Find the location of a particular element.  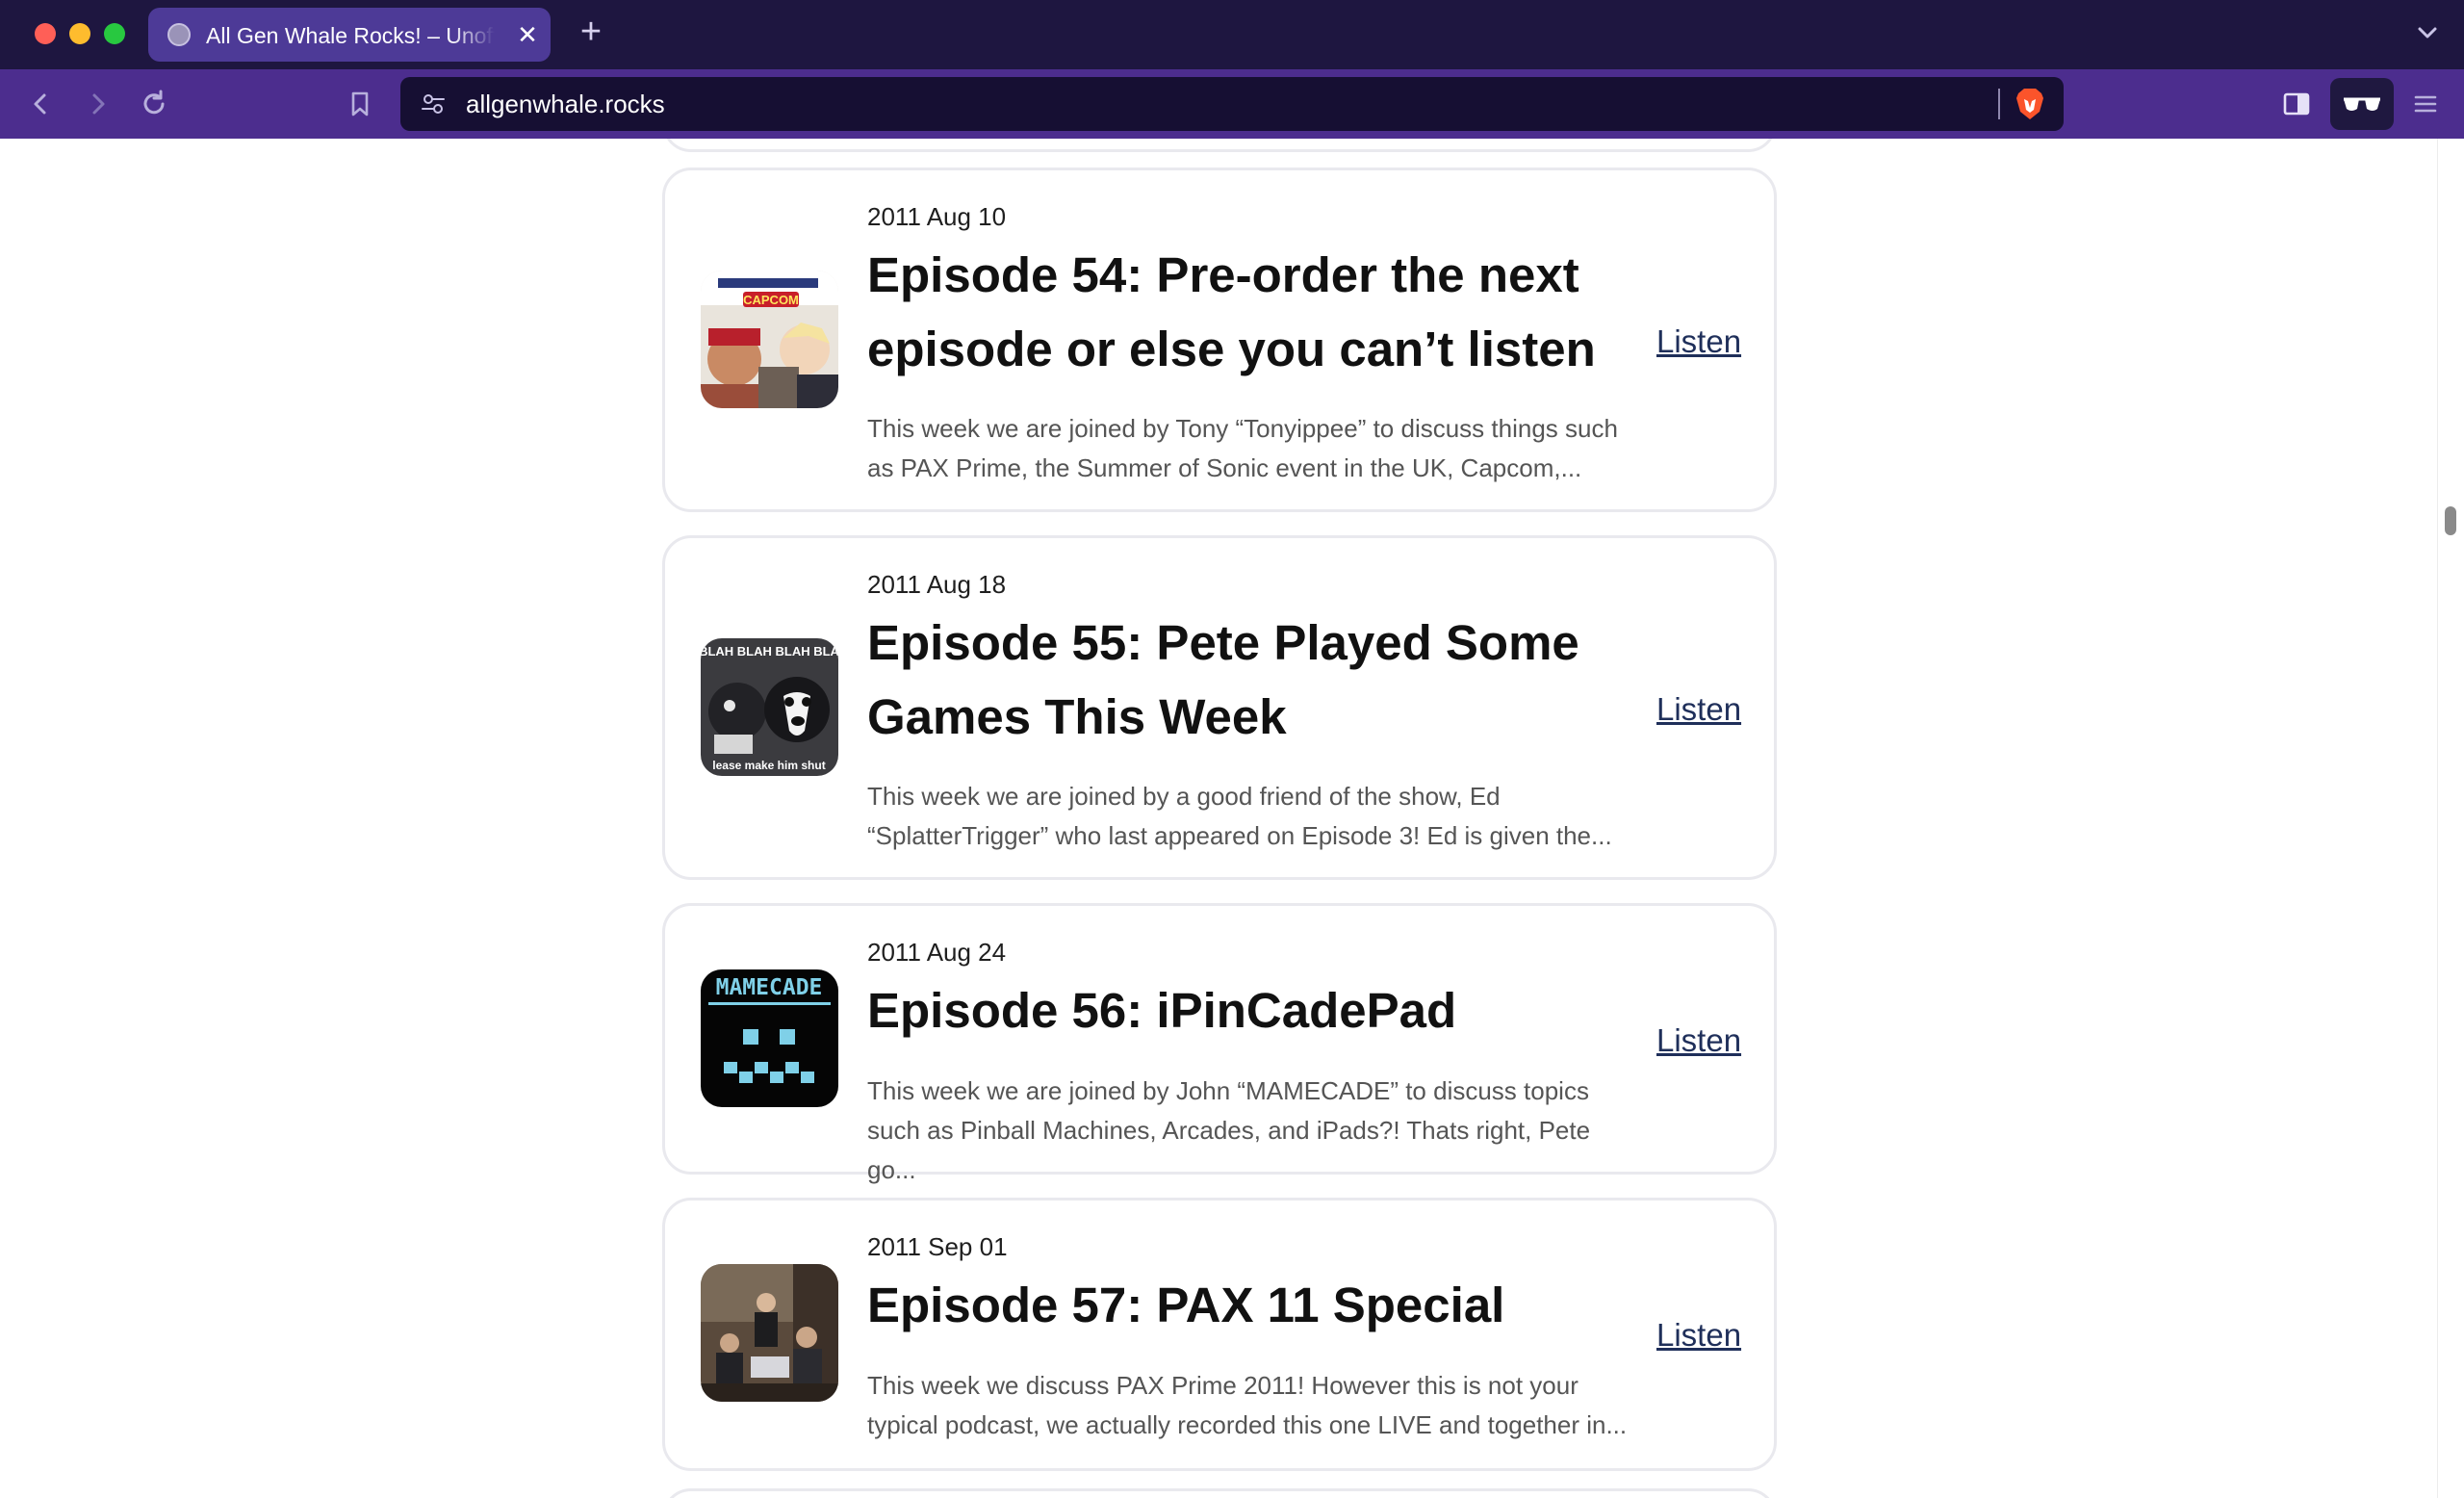

tab-bar: All Gen Whale Rocks! – Unofficial ✕ + is located at coordinates (1232, 35).